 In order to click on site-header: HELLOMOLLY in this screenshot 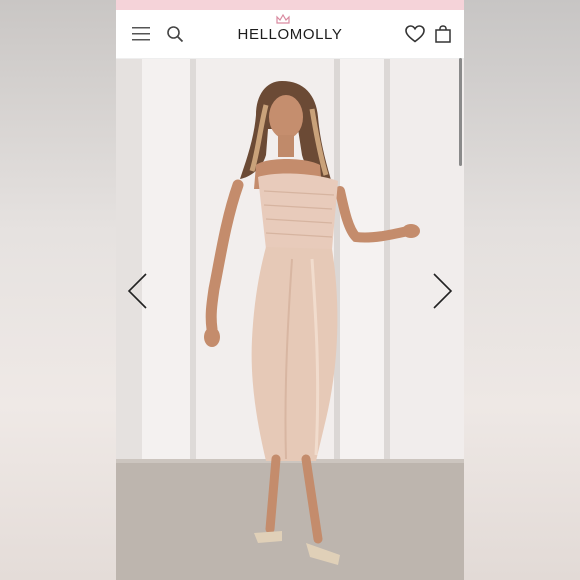, I will do `click(290, 34)`.